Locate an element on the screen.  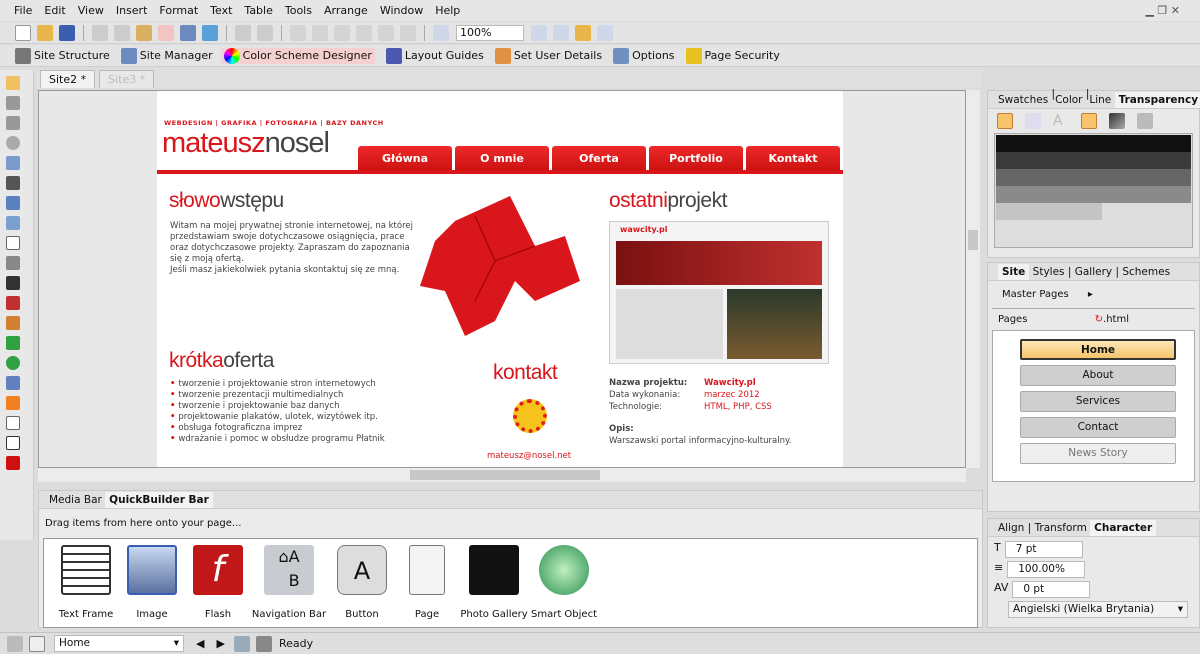
undo-icon is located at coordinates (243, 32).